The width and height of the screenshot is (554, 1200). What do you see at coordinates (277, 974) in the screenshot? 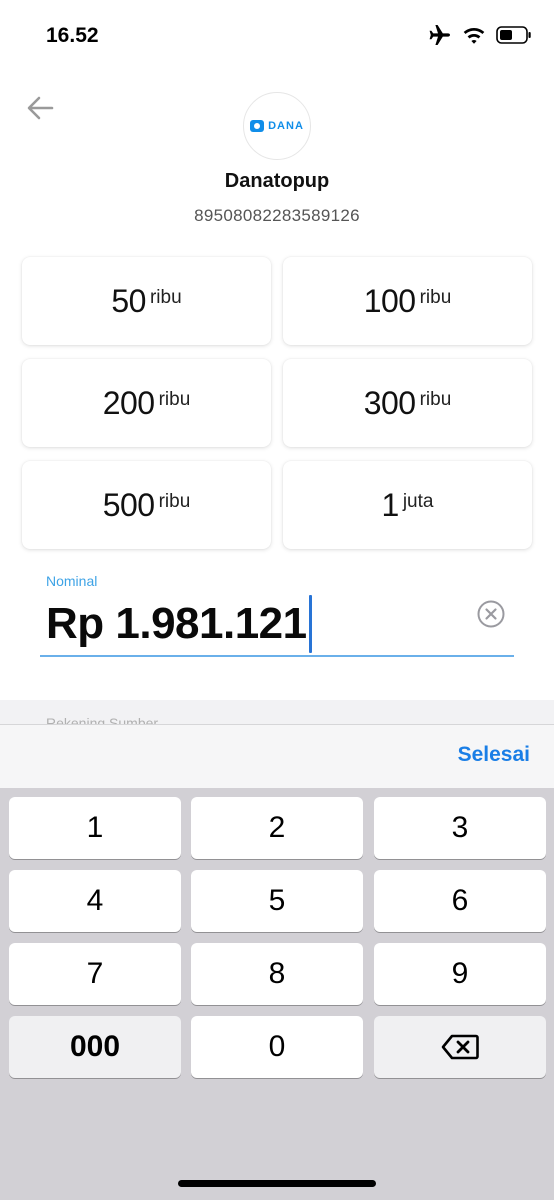
I see `key-8: 8` at bounding box center [277, 974].